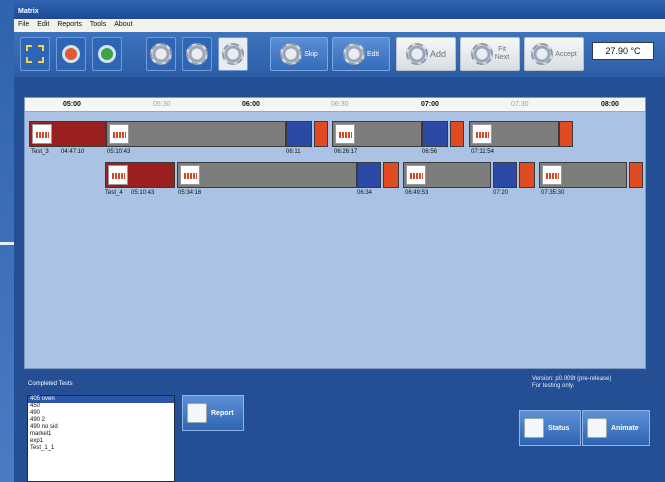 This screenshot has height=482, width=665. What do you see at coordinates (101, 448) in the screenshot?
I see `list-item: Test_1_1` at bounding box center [101, 448].